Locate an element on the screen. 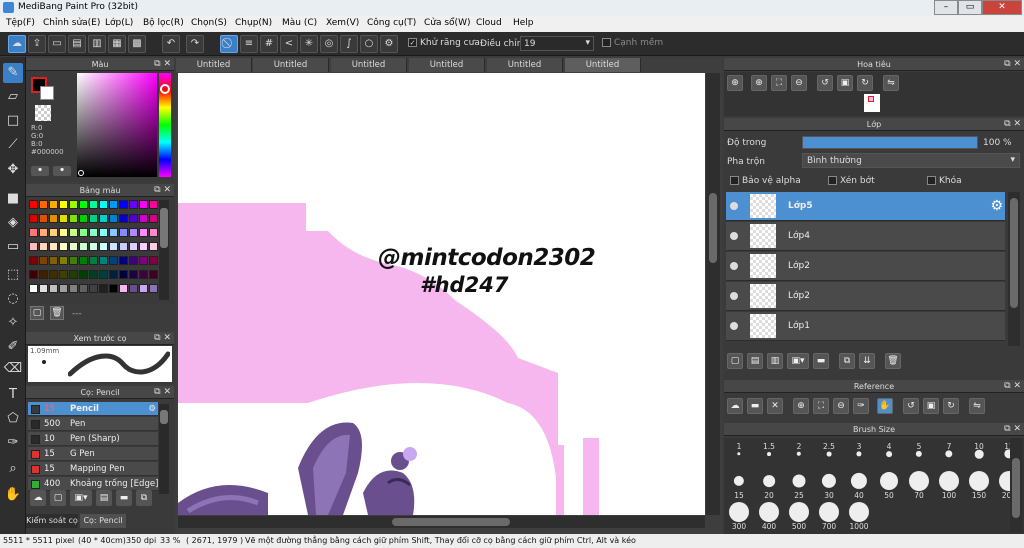 Image resolution: width=1024 pixels, height=548 pixels. snap-off-icon: ⃠ is located at coordinates (229, 44).